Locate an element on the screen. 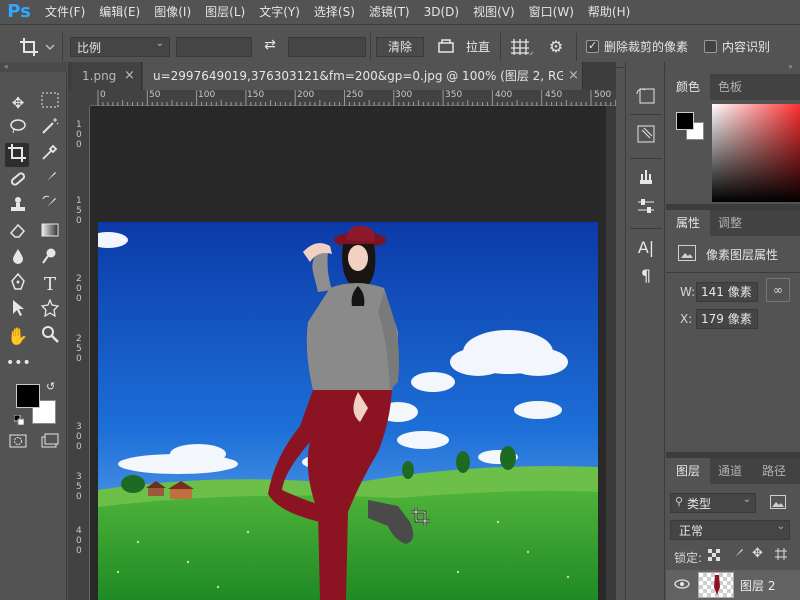 The image size is (800, 600). delete-cropped-checkbox is located at coordinates (592, 46).